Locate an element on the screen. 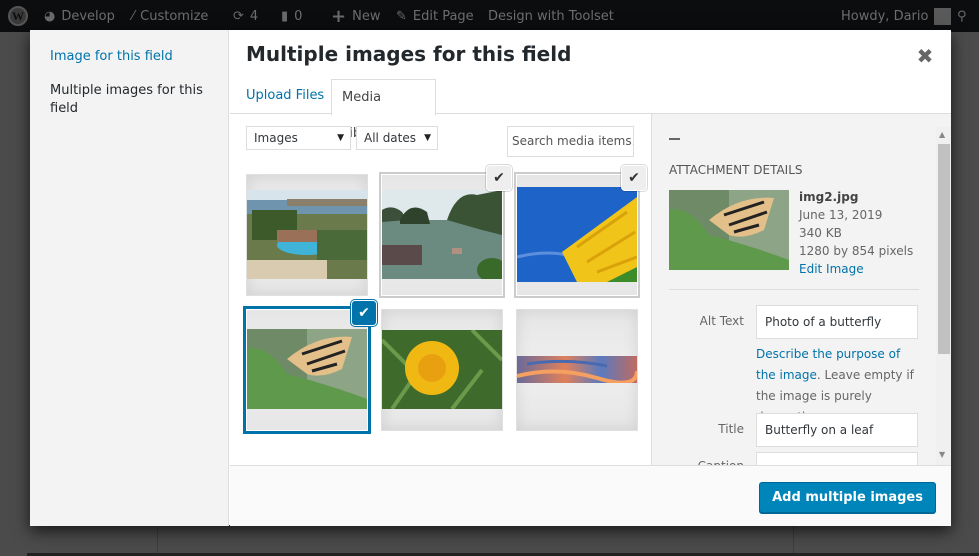  attachment-filesize: 340 KB is located at coordinates (820, 233).